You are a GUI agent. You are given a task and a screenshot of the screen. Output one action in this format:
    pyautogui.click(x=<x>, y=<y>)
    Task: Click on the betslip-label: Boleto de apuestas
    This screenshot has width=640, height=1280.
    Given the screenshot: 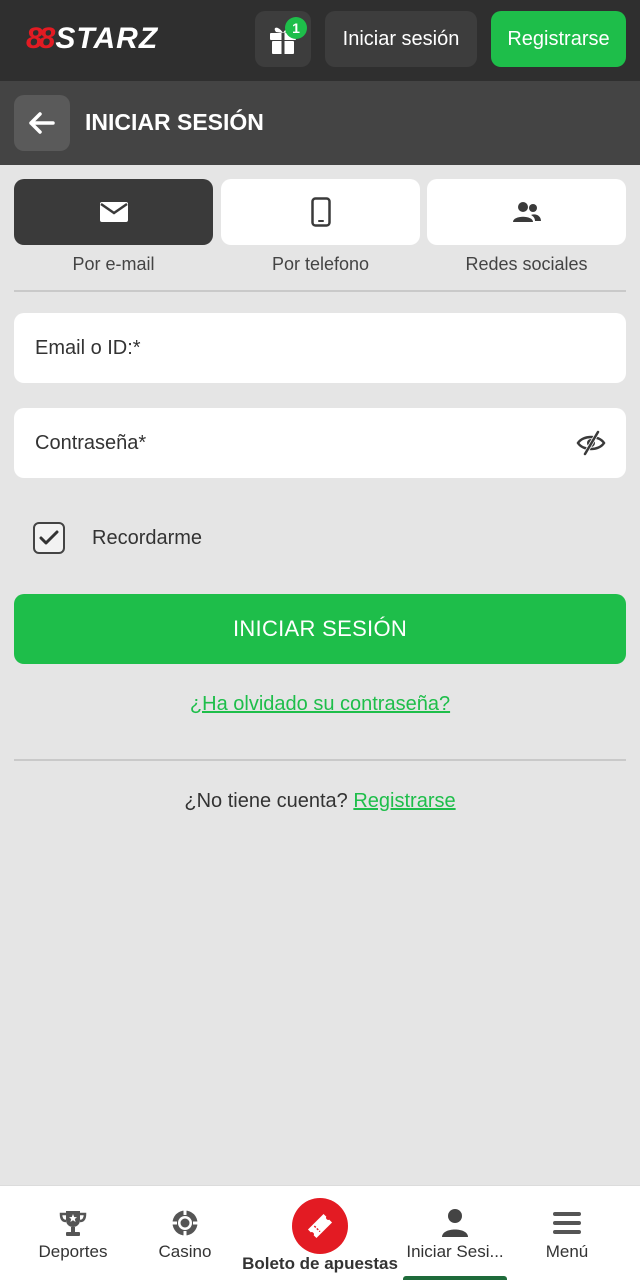 What is the action you would take?
    pyautogui.click(x=320, y=1264)
    